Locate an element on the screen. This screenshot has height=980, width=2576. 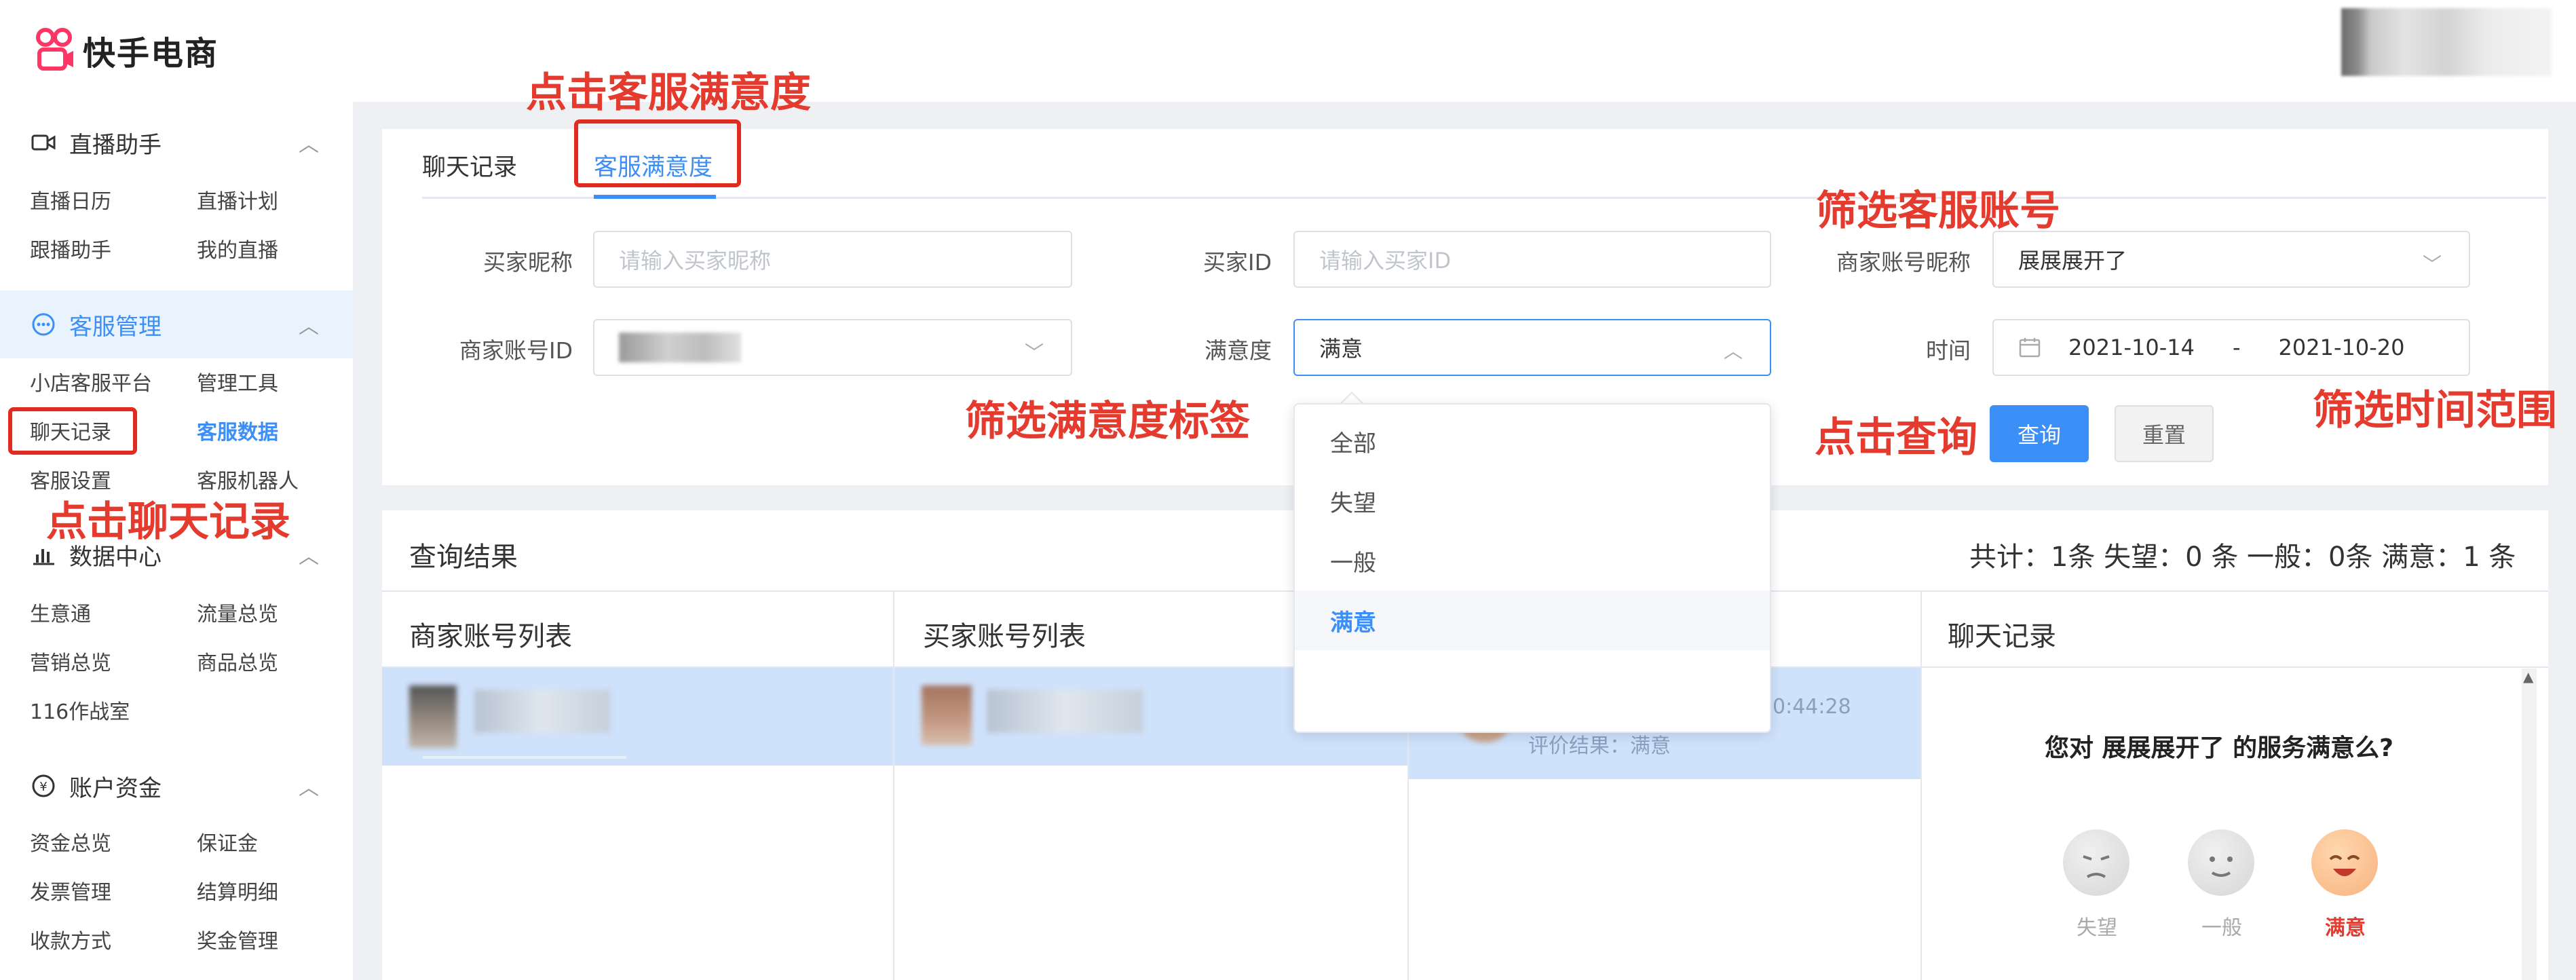
annotation-box-satisfaction-tab is located at coordinates (657, 153).